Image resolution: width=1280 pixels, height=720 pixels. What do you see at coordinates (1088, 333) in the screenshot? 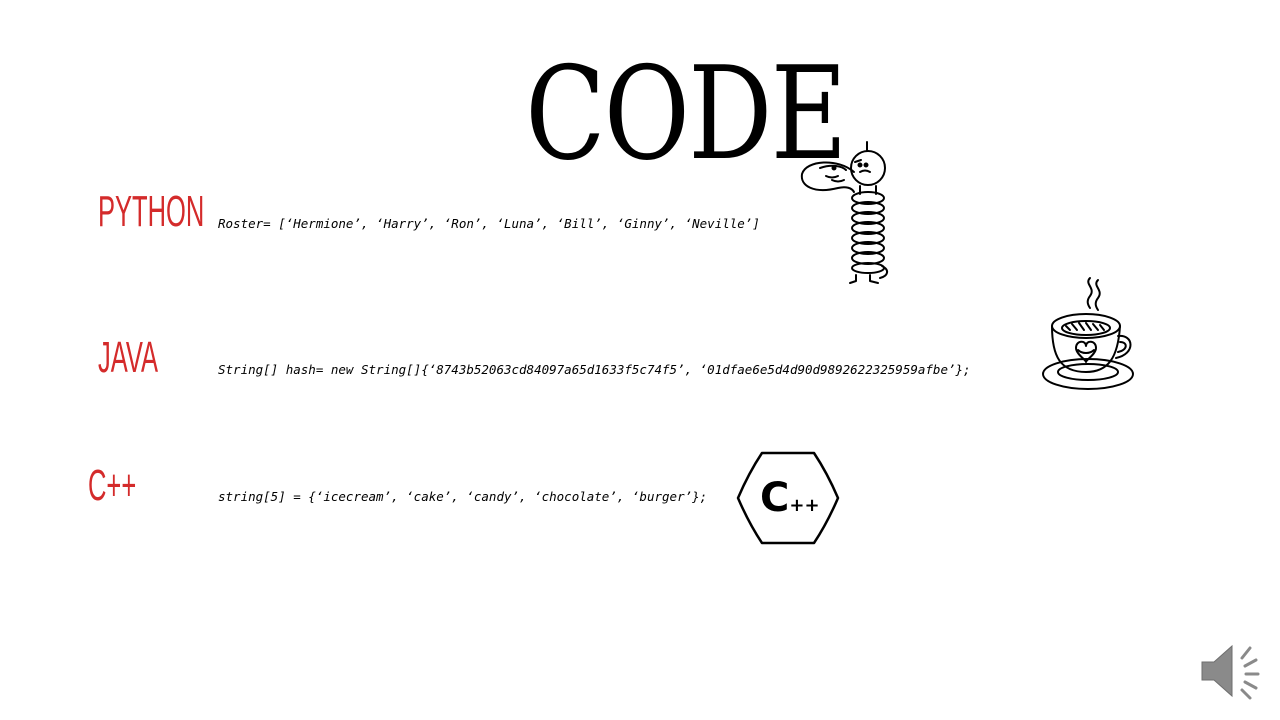
I see `coffee-cup-icon` at bounding box center [1088, 333].